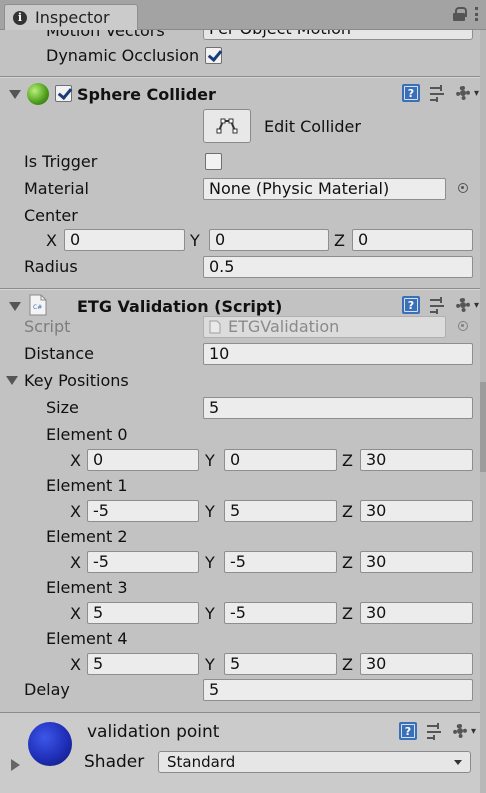 The width and height of the screenshot is (486, 793). What do you see at coordinates (146, 94) in the screenshot?
I see `component-title: Sphere Collider` at bounding box center [146, 94].